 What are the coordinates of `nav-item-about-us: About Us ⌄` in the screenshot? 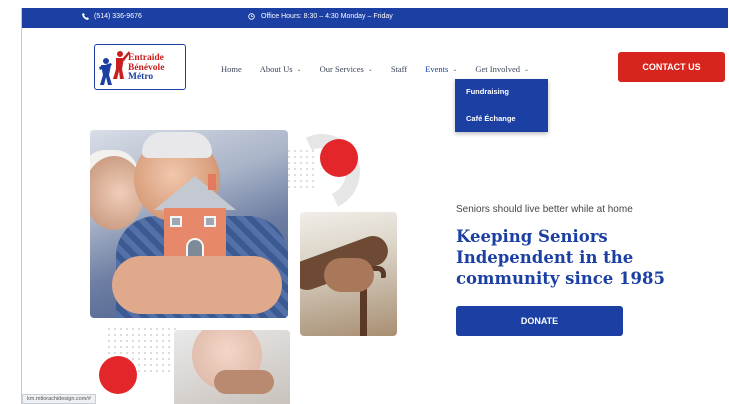 It's located at (281, 69).